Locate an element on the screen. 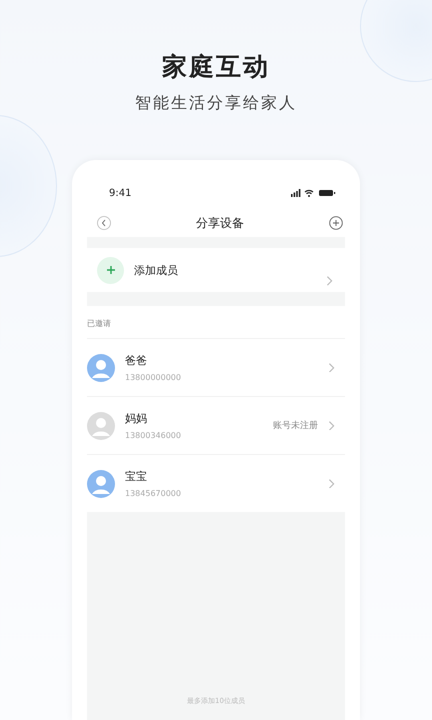  member-phone: 13845670000 is located at coordinates (153, 493).